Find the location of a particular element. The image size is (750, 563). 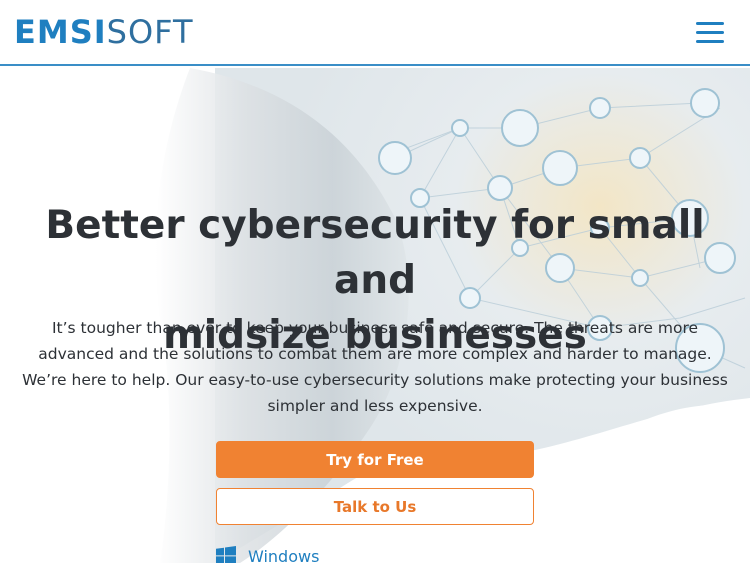

emsisoft-logo: EMSISOFT is located at coordinates (104, 32).